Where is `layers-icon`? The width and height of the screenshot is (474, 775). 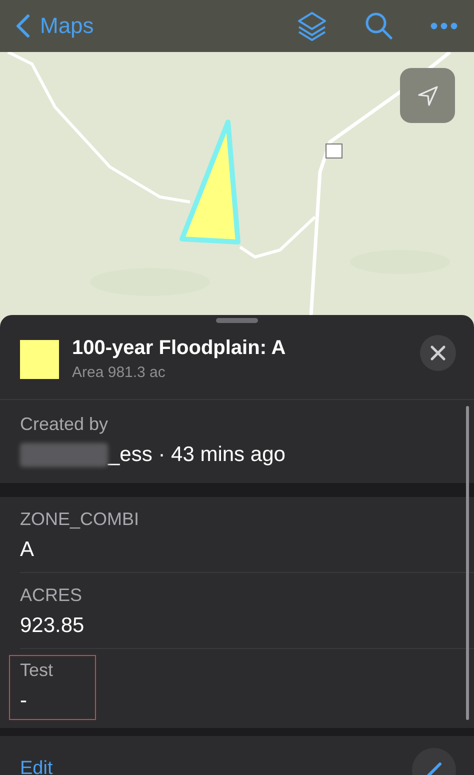
layers-icon is located at coordinates (312, 26).